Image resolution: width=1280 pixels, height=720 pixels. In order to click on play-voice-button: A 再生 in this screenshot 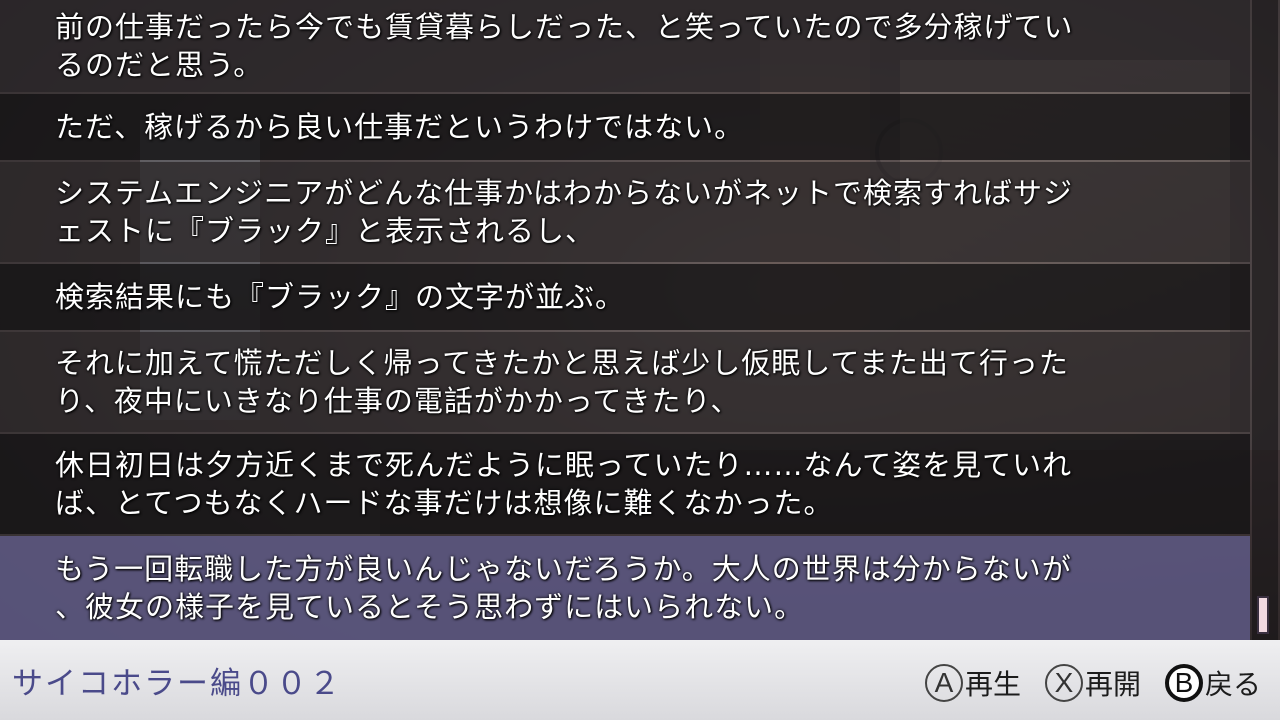, I will do `click(973, 683)`.